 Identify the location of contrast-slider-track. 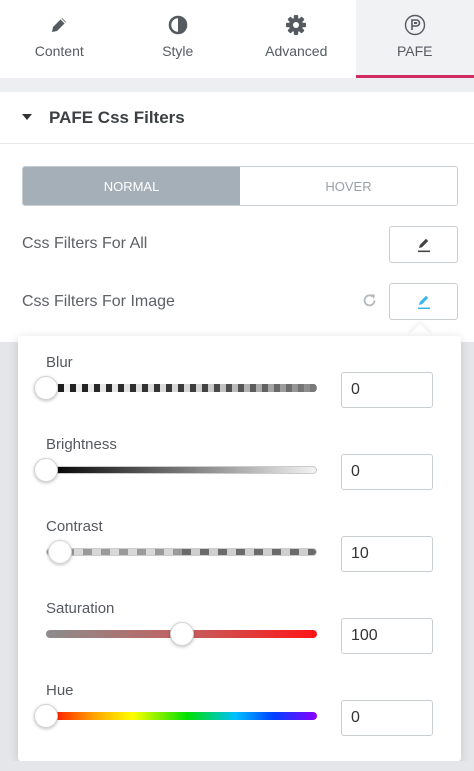
(181, 552).